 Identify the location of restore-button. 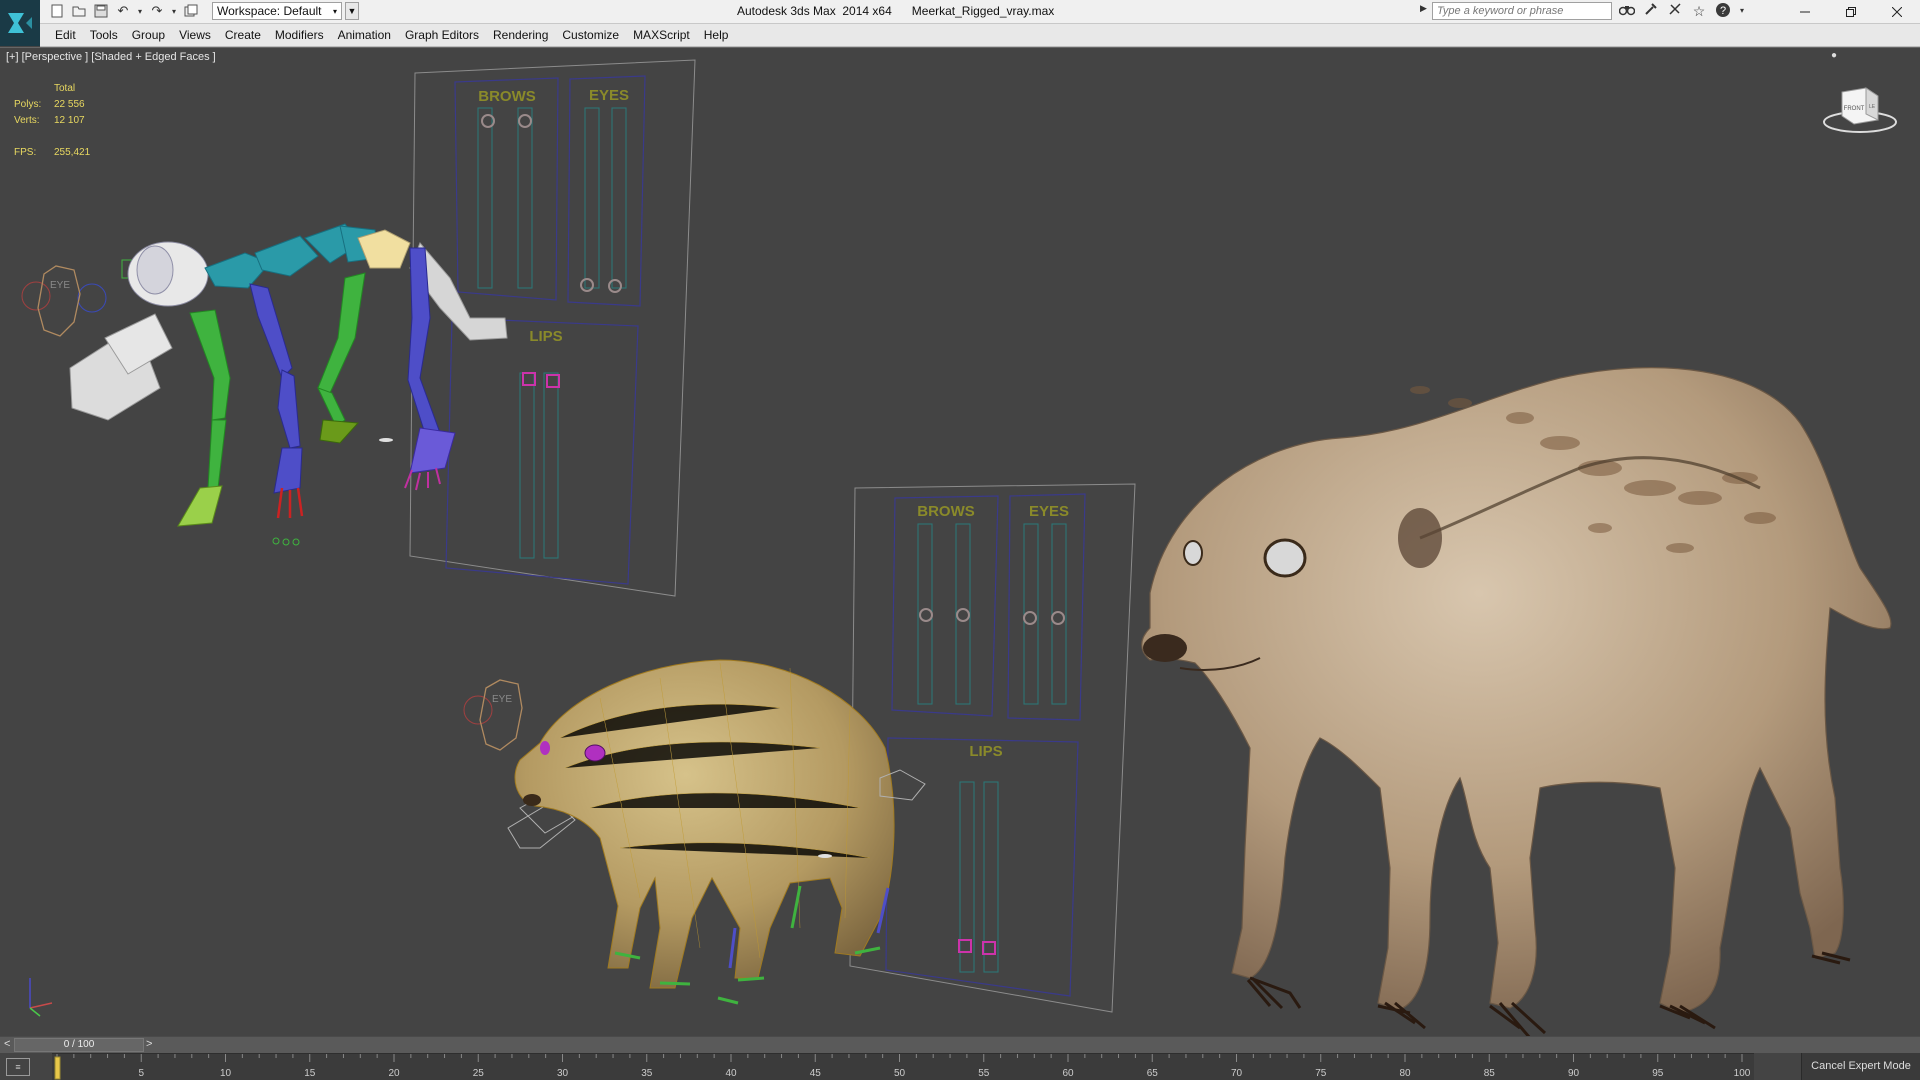
(1851, 11).